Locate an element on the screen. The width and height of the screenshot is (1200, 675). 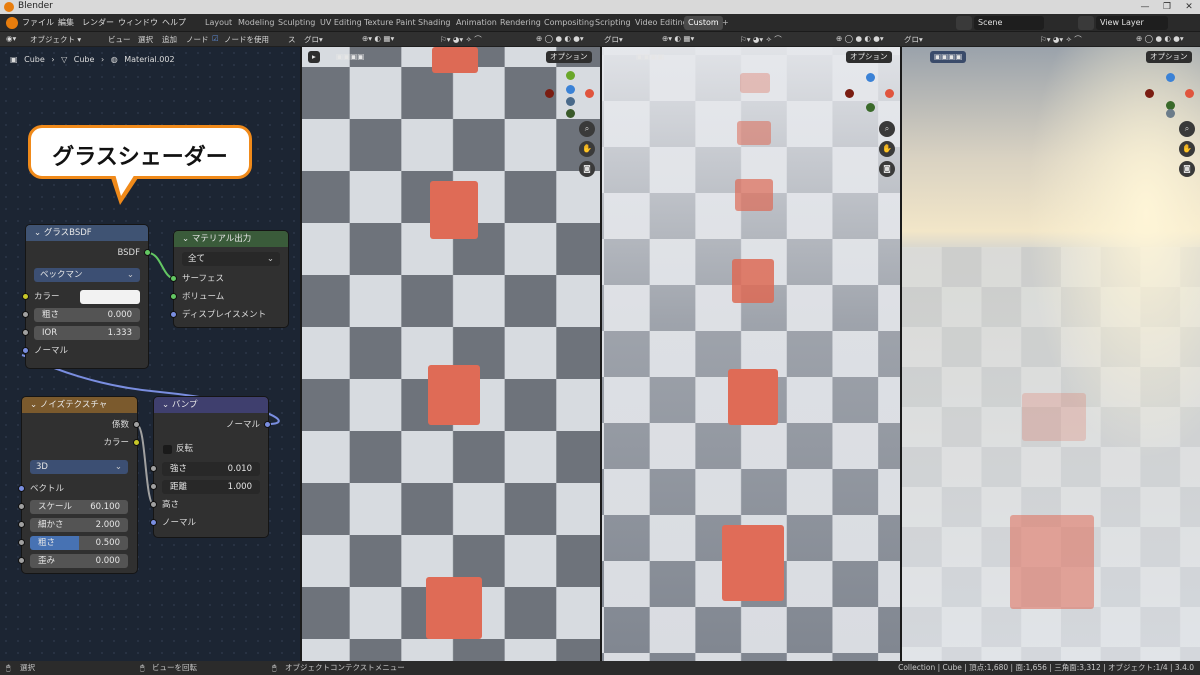
tab-modeling: Modeling is located at coordinates (256, 23).